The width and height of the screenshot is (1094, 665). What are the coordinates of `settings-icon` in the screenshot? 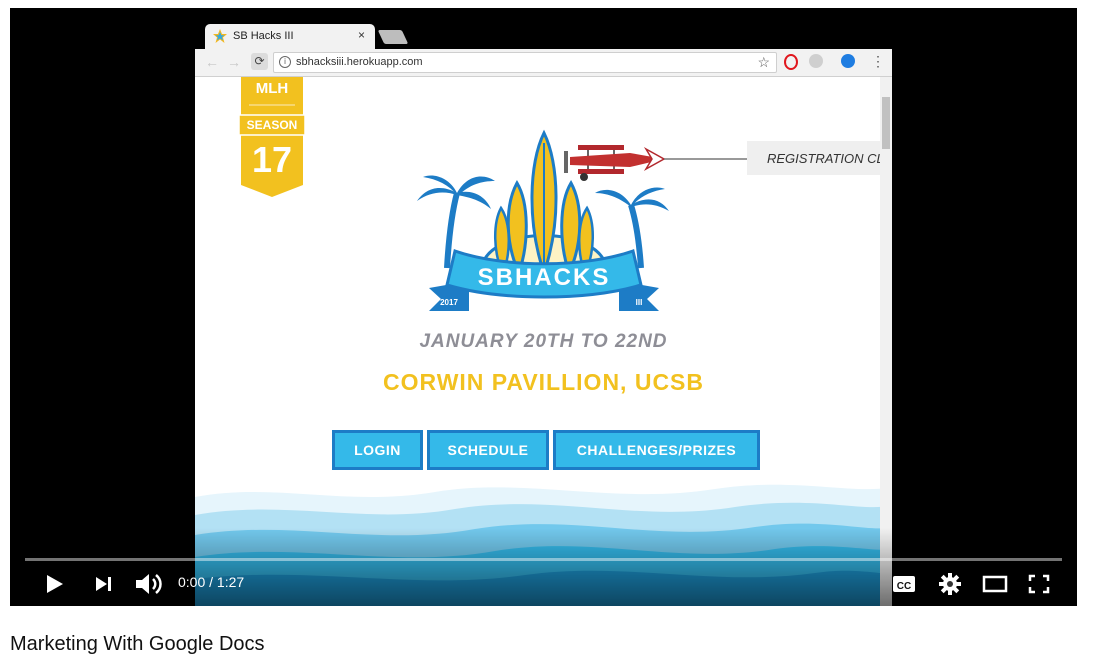 It's located at (950, 584).